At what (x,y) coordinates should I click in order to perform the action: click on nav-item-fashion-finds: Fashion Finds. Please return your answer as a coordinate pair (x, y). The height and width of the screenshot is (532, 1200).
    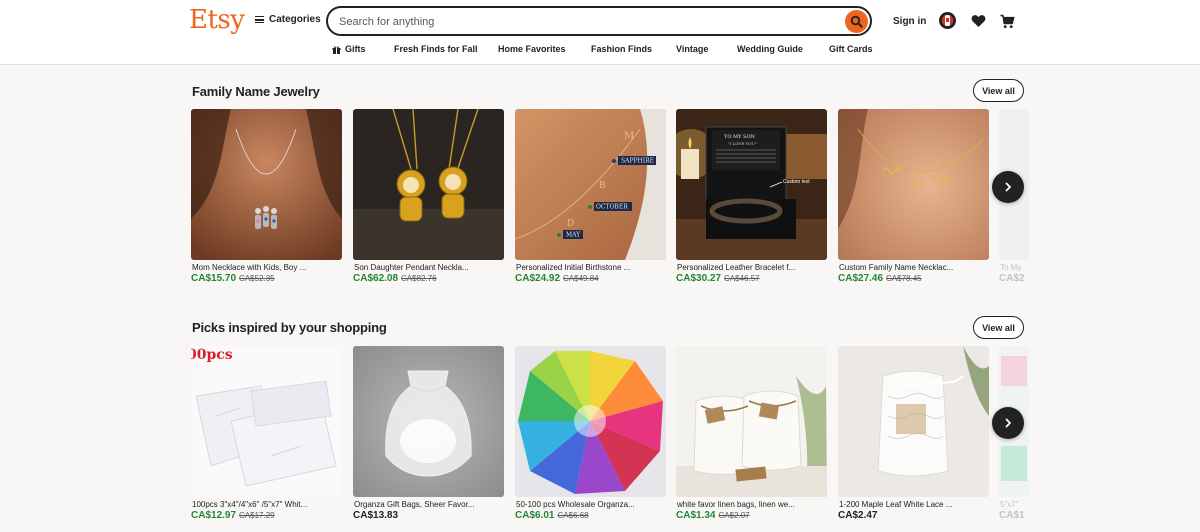
    Looking at the image, I should click on (621, 49).